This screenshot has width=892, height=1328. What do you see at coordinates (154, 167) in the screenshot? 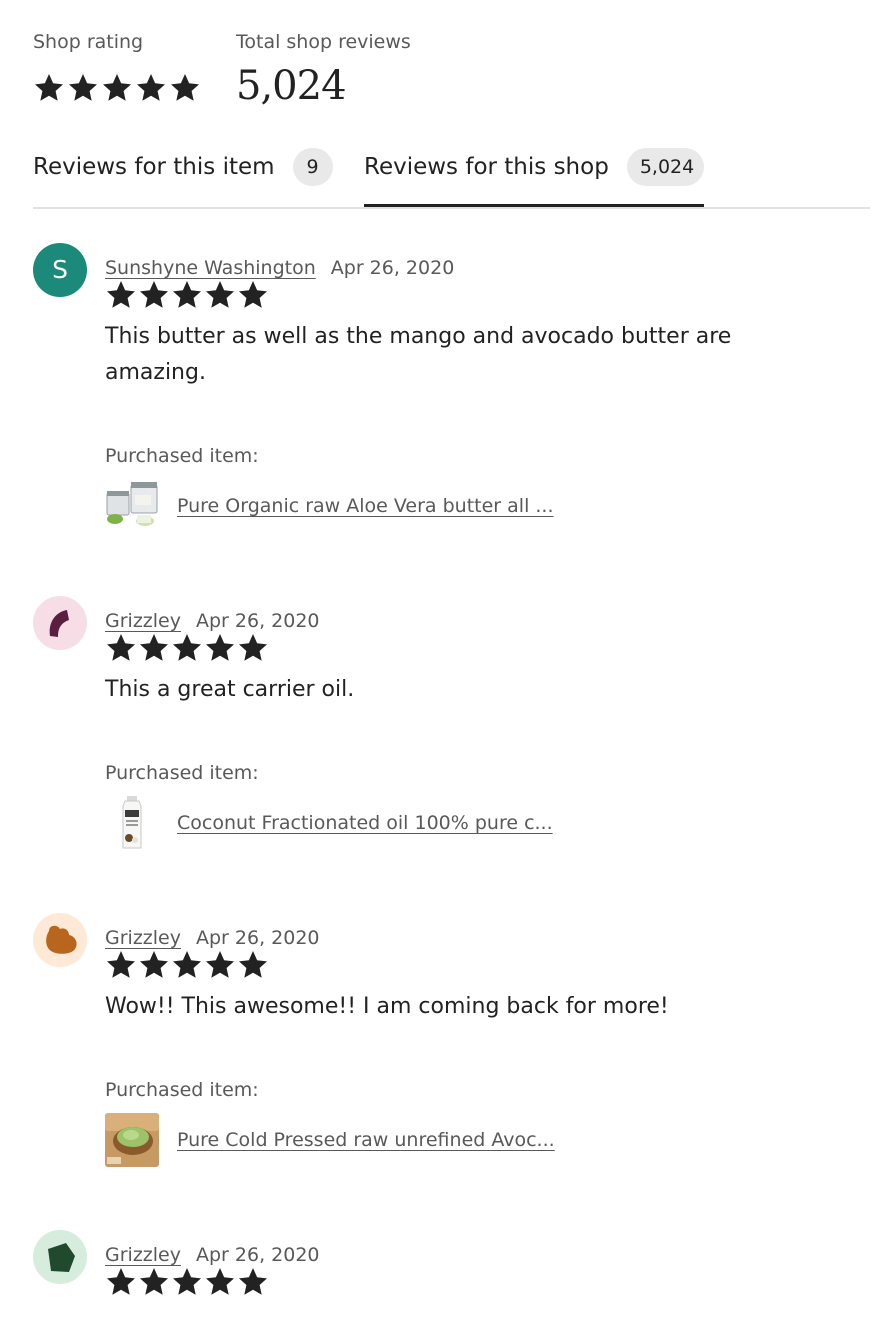
I see `tab-label: Reviews for this item` at bounding box center [154, 167].